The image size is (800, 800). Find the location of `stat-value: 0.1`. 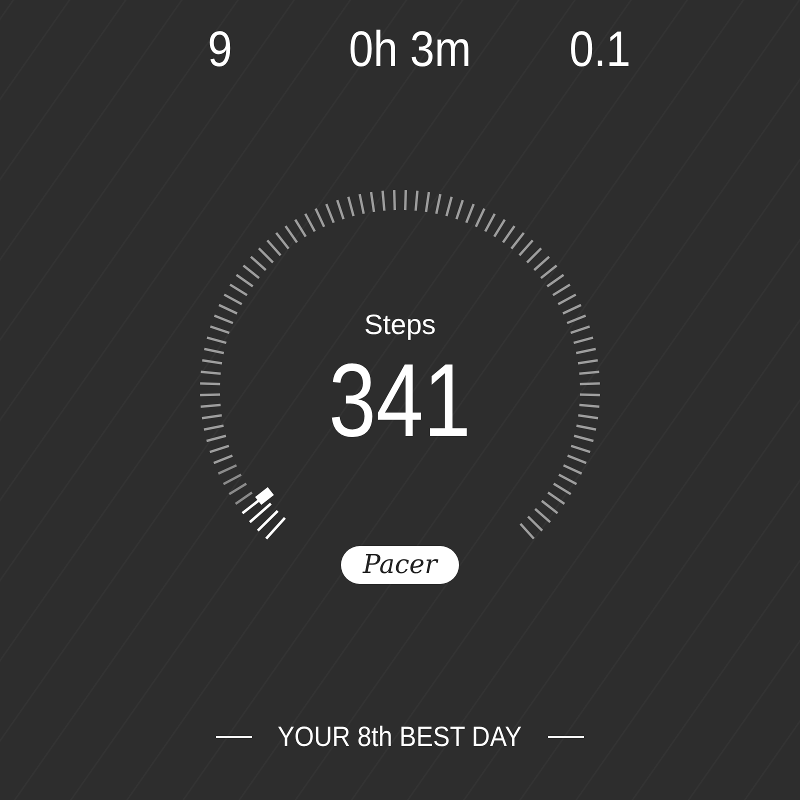

stat-value: 0.1 is located at coordinates (600, 49).